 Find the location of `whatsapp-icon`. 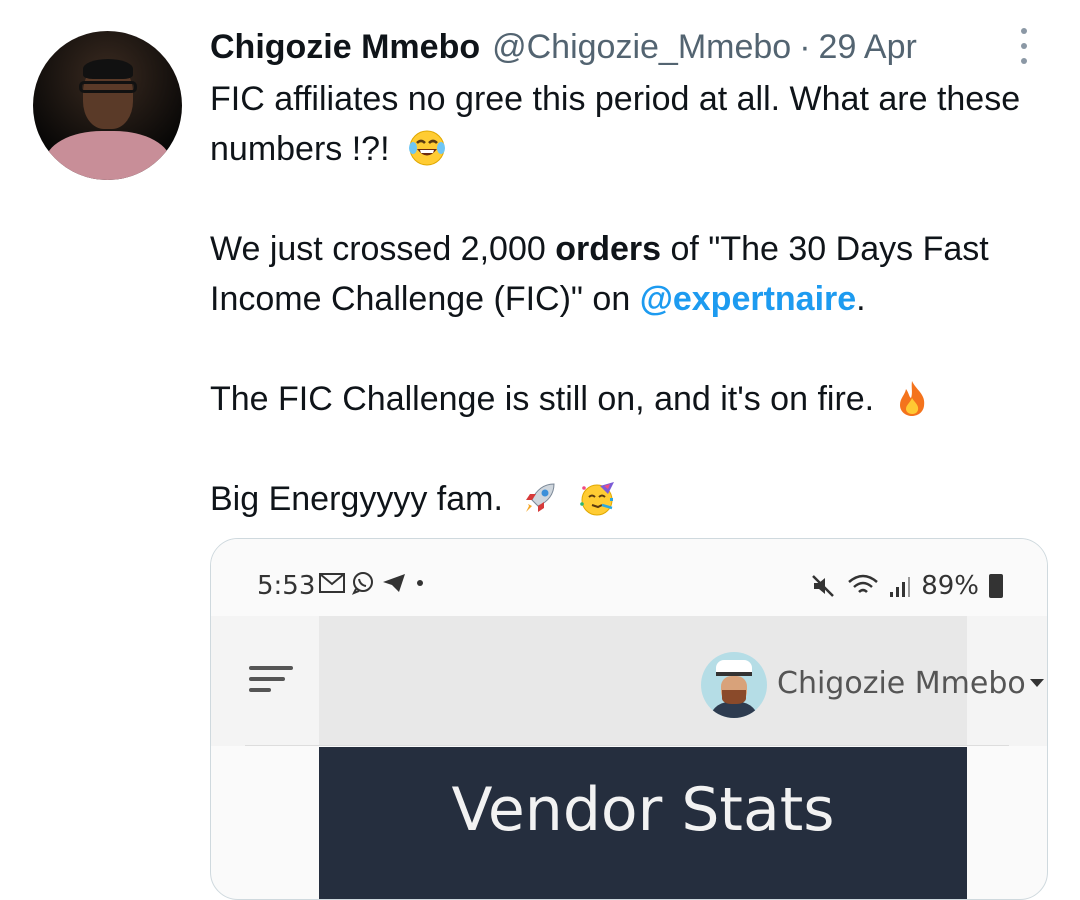

whatsapp-icon is located at coordinates (362, 583).